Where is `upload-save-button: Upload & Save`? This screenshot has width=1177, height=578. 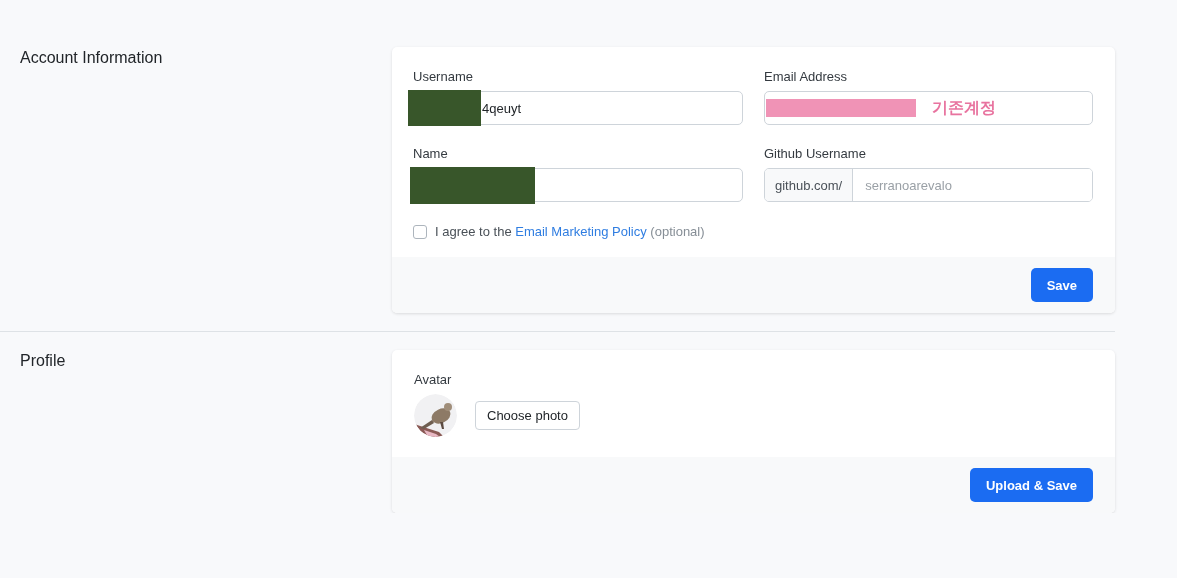 upload-save-button: Upload & Save is located at coordinates (1031, 485).